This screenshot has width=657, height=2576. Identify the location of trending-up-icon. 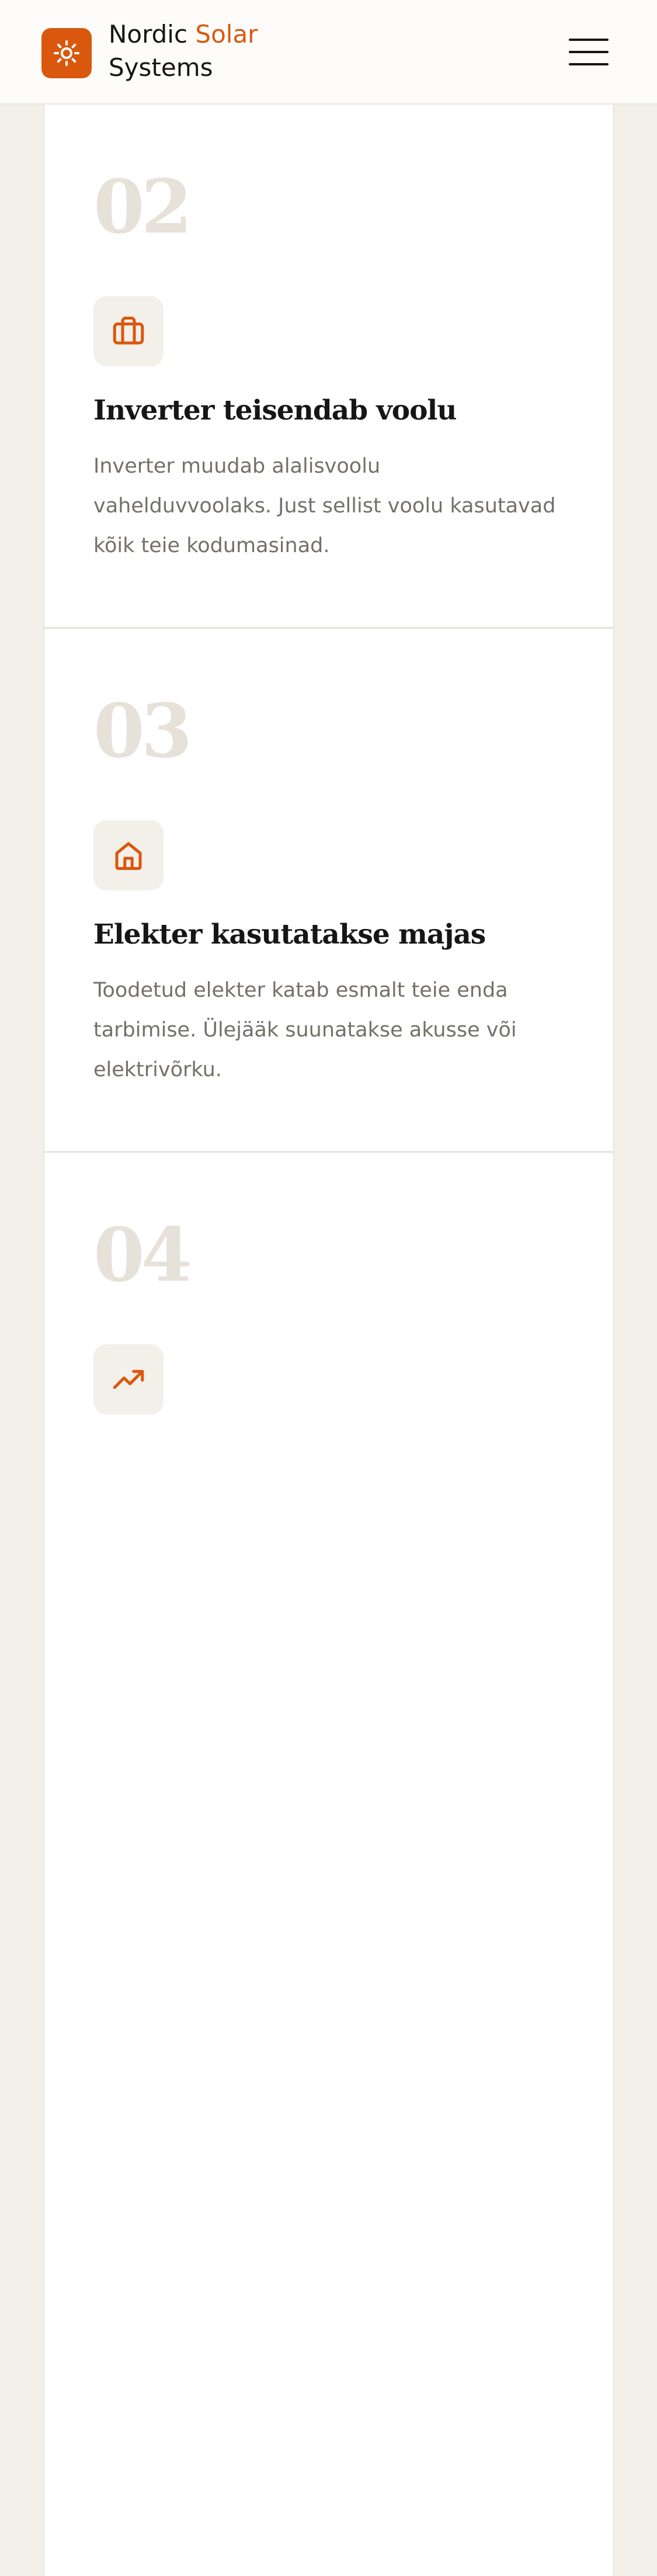
(128, 1379).